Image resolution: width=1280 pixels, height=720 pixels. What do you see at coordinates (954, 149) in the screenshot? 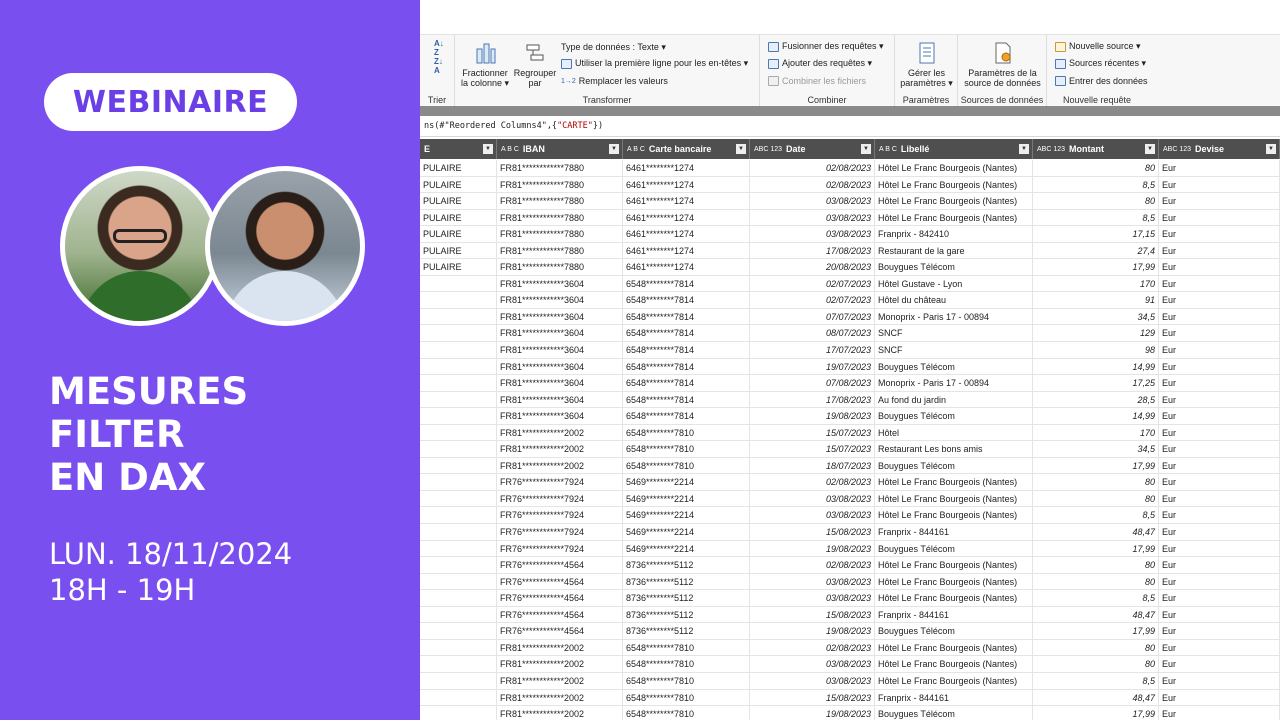
I see `column-header-libelle: A B C Libellé ▼` at bounding box center [954, 149].